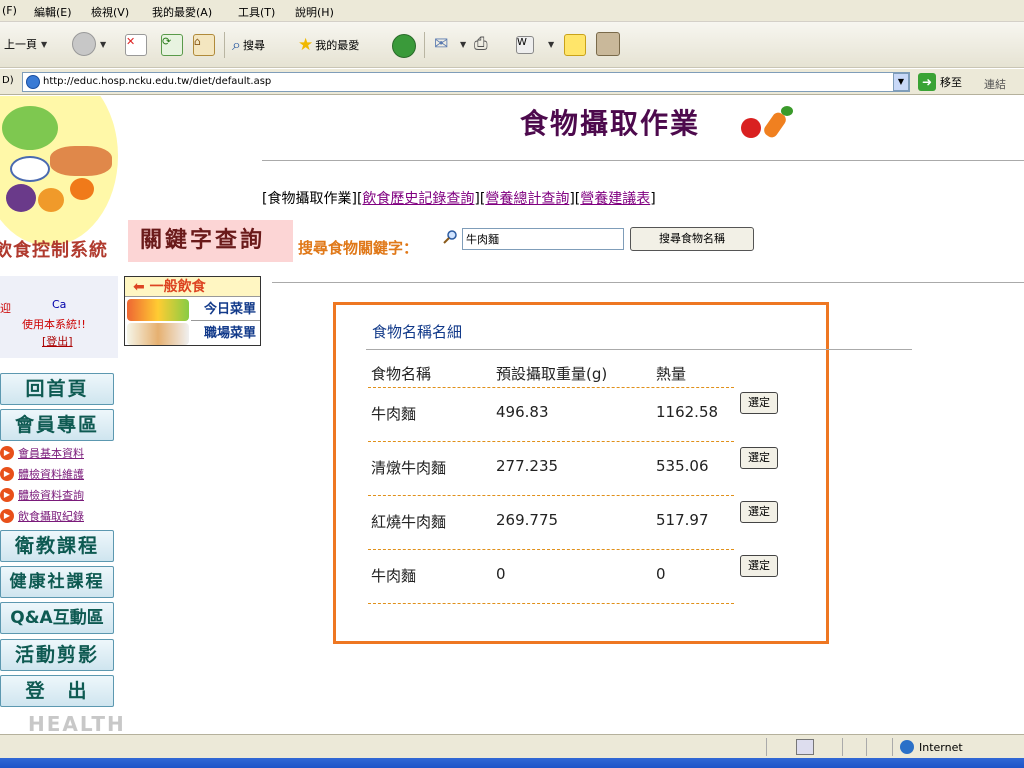  What do you see at coordinates (57, 425) in the screenshot?
I see `nav-member-button: 會員專區` at bounding box center [57, 425].